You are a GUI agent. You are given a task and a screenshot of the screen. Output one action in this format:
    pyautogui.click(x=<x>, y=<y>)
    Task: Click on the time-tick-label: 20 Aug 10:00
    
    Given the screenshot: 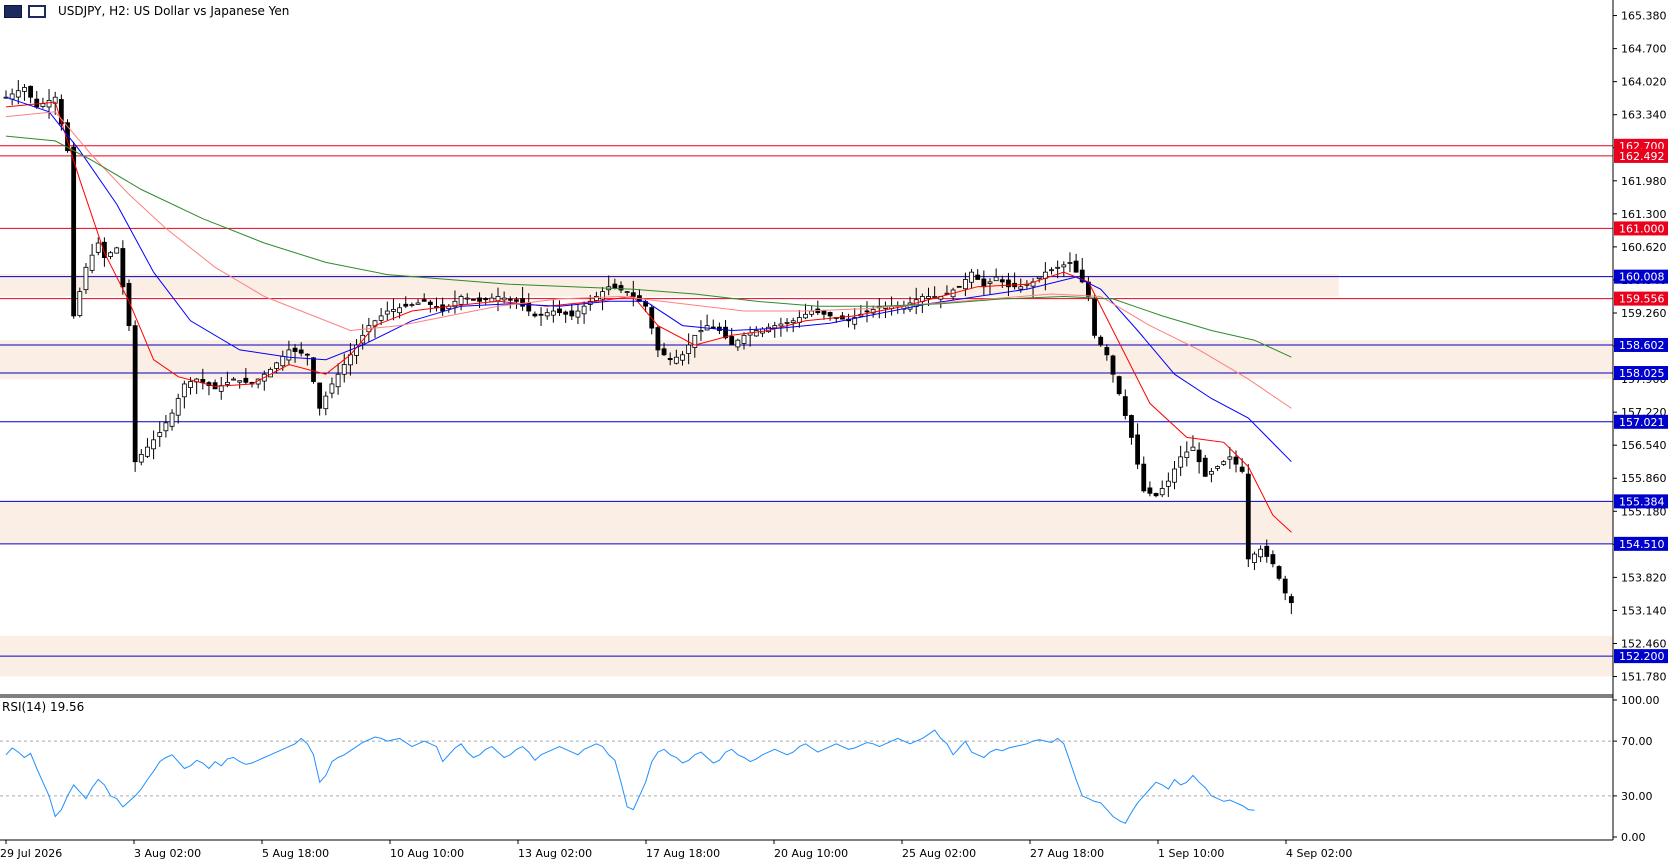 What is the action you would take?
    pyautogui.click(x=811, y=853)
    